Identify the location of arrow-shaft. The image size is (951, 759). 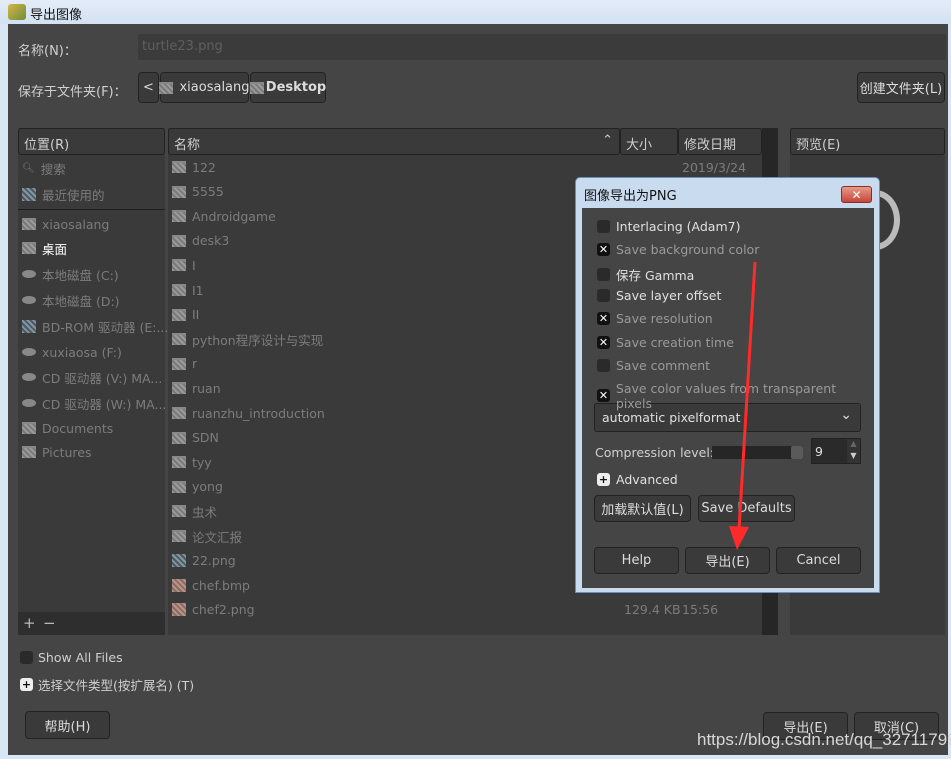
(747, 396).